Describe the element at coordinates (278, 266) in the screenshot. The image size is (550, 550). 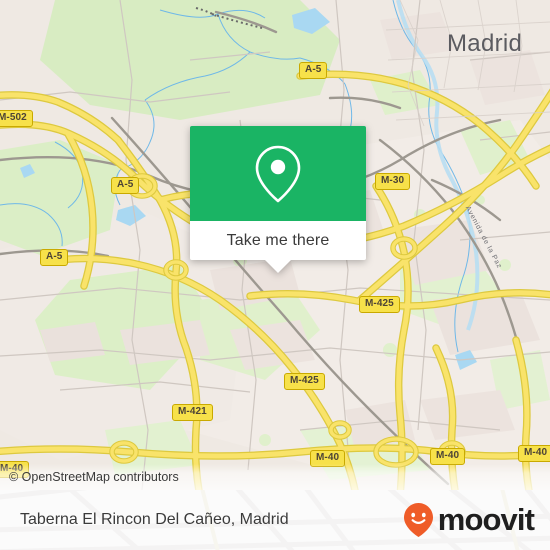
I see `popup-pointer-tail` at that location.